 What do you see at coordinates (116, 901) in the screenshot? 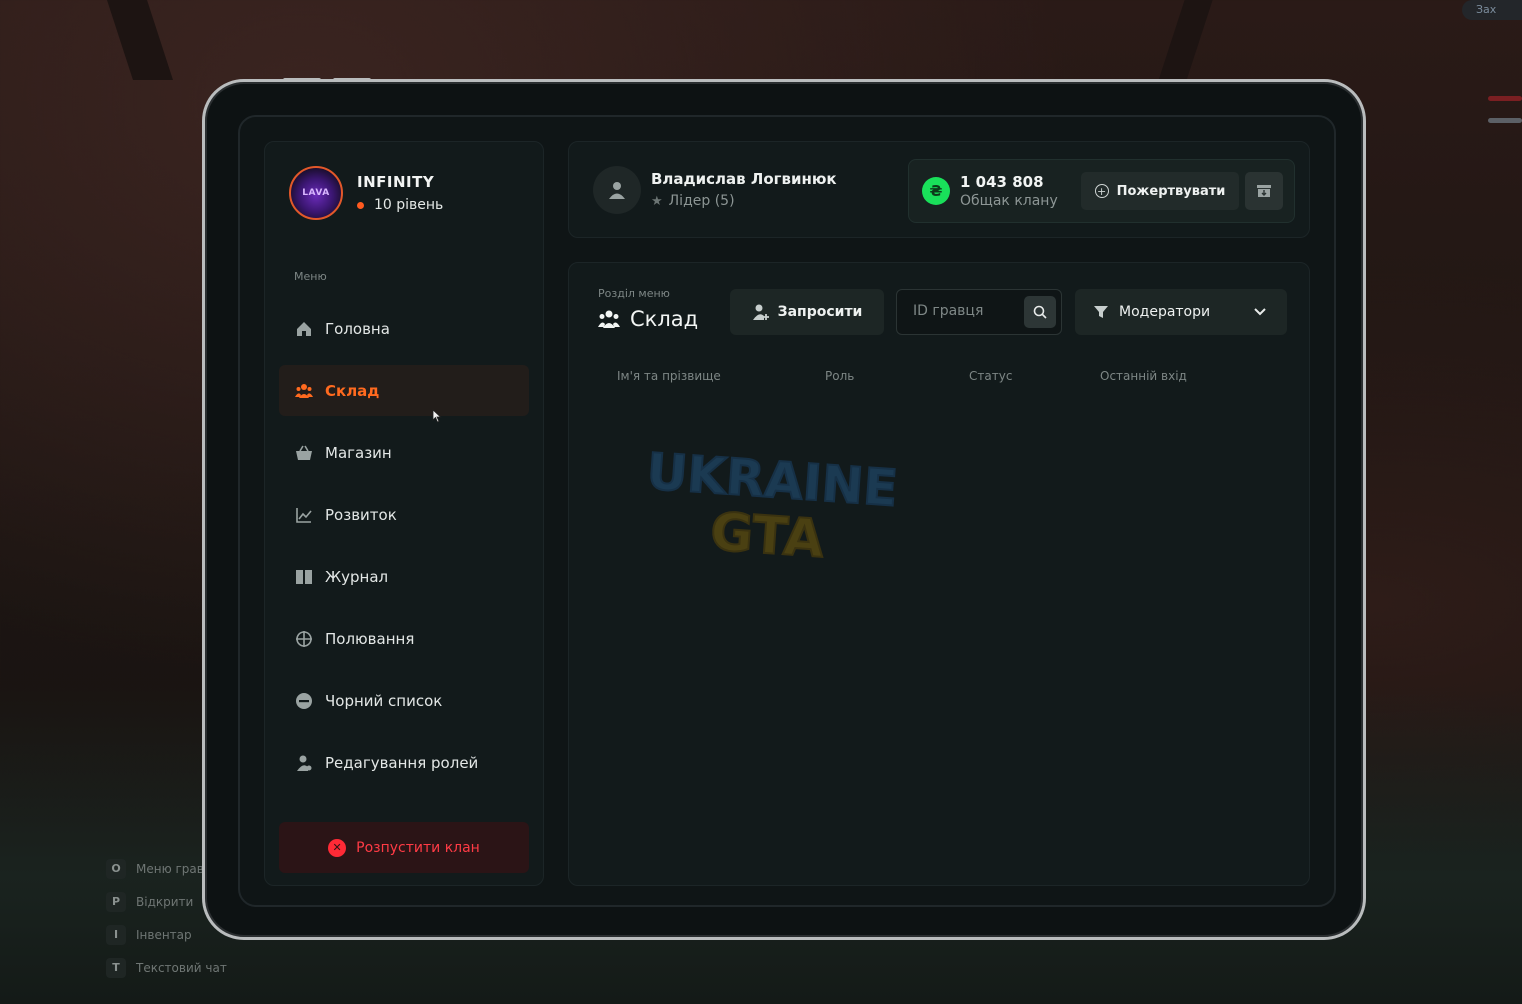
I see `hud-key: P` at bounding box center [116, 901].